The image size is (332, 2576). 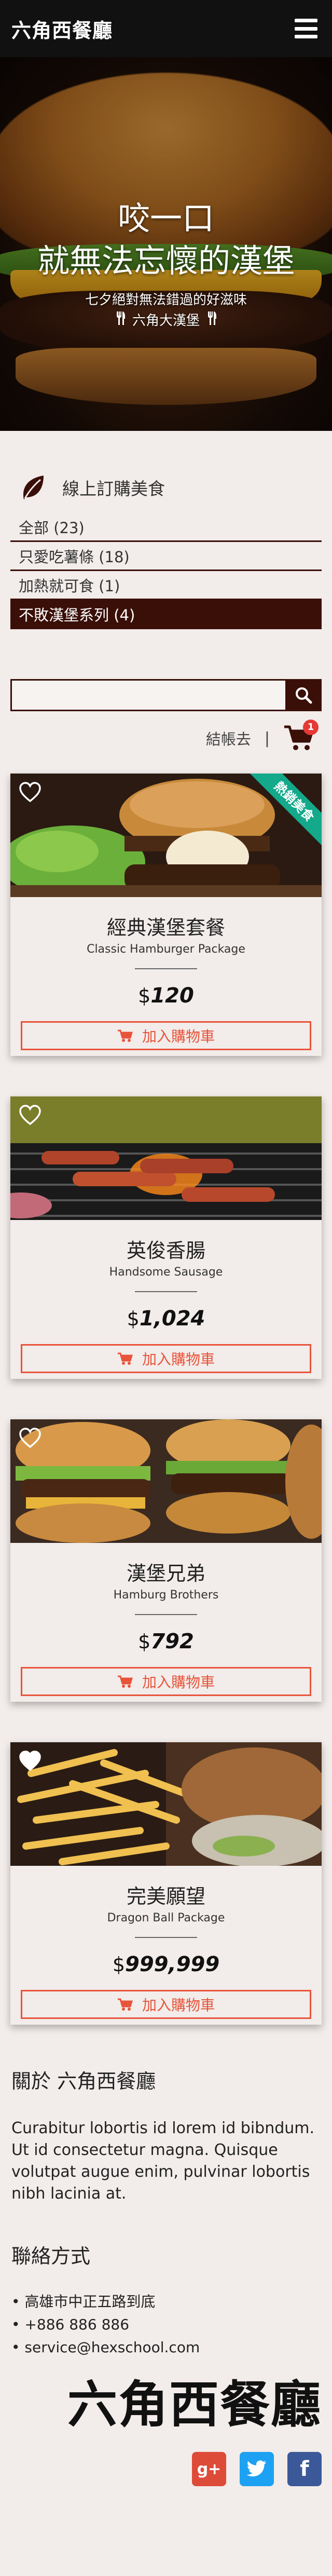 What do you see at coordinates (84, 2301) in the screenshot?
I see `contact-address: • 高雄市中正五路到底` at bounding box center [84, 2301].